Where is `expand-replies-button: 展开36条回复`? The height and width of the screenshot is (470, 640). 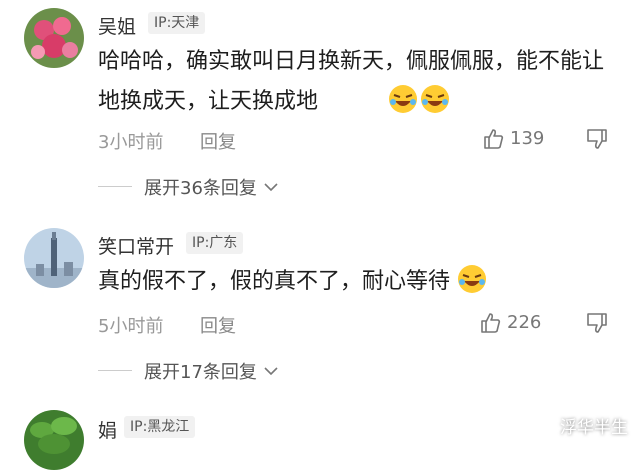 expand-replies-button: 展开36条回复 is located at coordinates (211, 187).